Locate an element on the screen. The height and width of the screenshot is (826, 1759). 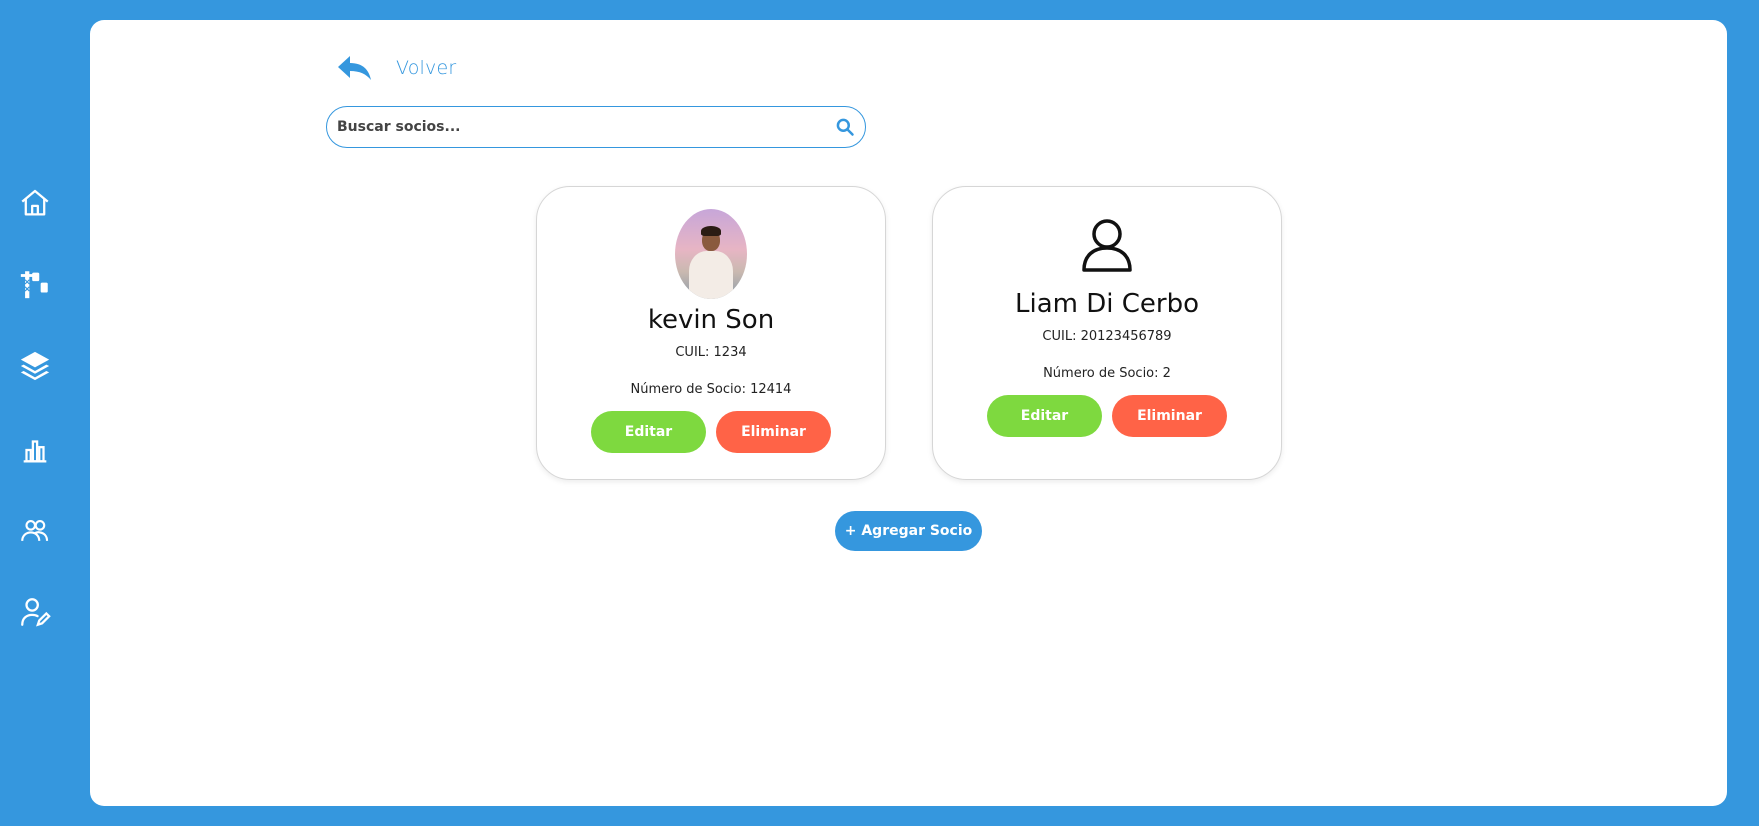
user-outline-icon is located at coordinates (1107, 245).